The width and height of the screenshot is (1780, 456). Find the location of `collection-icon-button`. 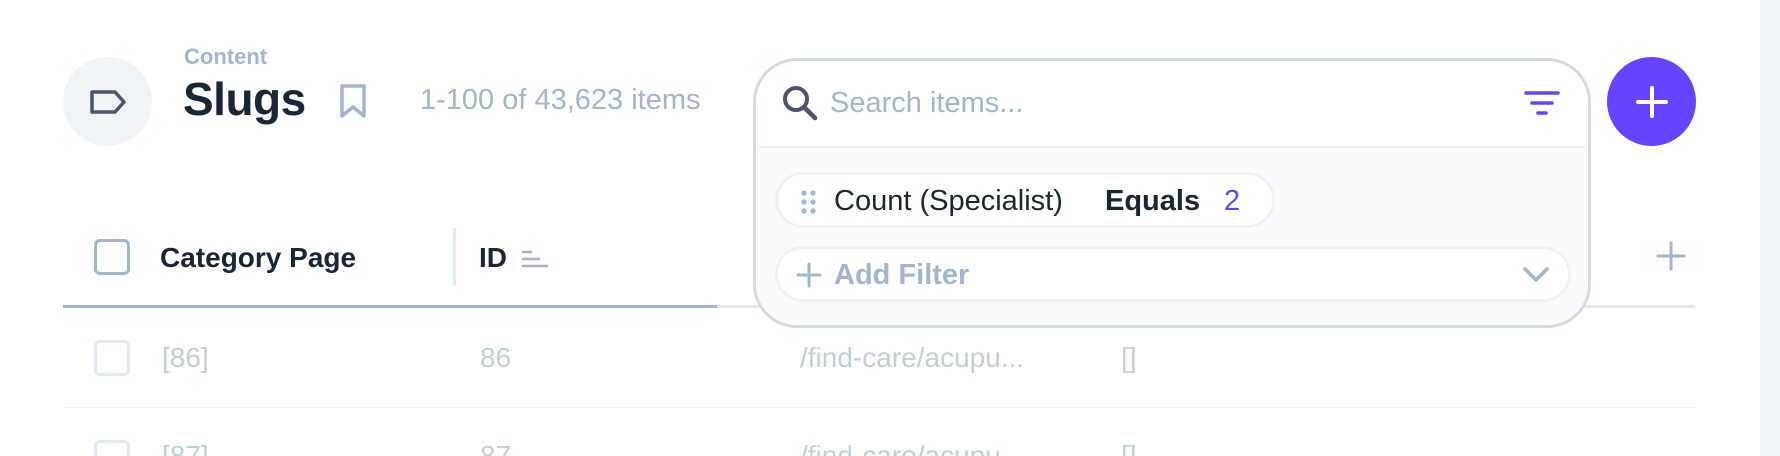

collection-icon-button is located at coordinates (107, 101).